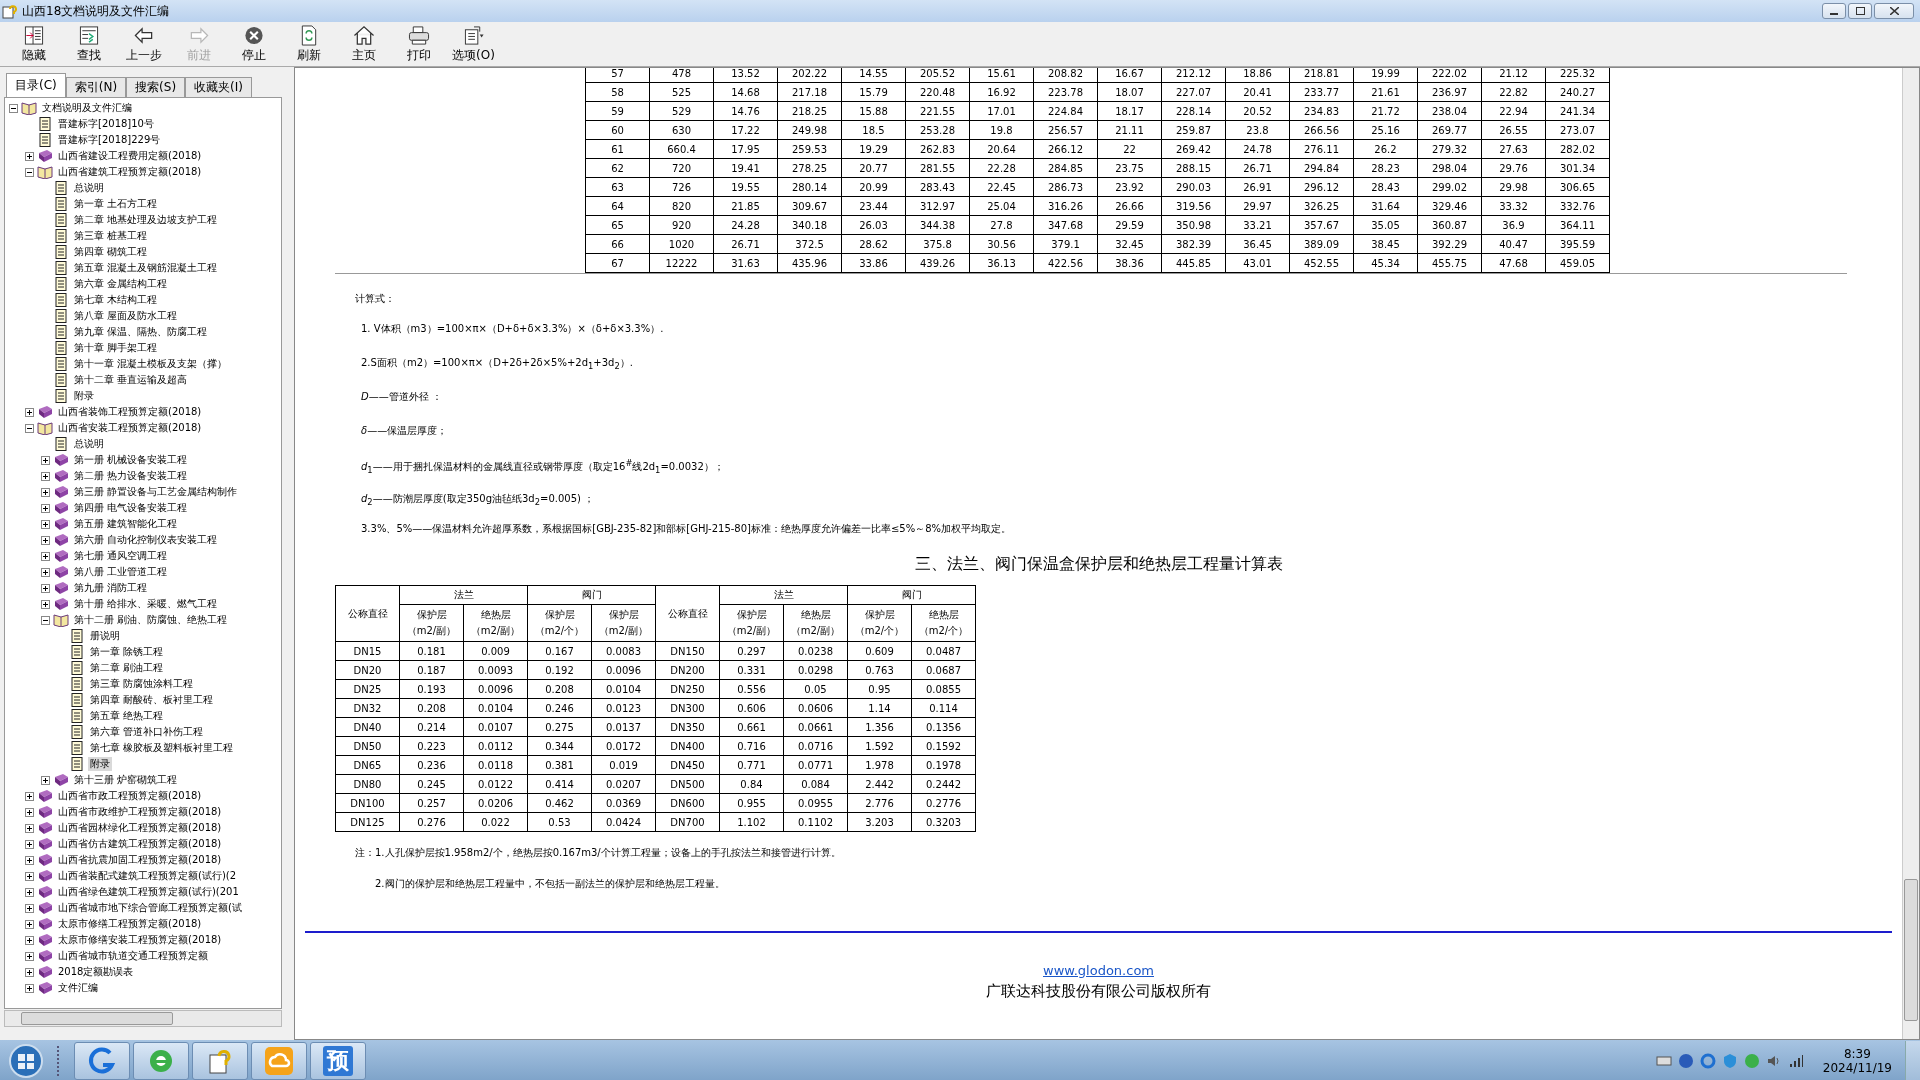 Image resolution: width=1920 pixels, height=1080 pixels. Describe the element at coordinates (116, 204) in the screenshot. I see `tree-item: 第一章 土石方工程` at that location.